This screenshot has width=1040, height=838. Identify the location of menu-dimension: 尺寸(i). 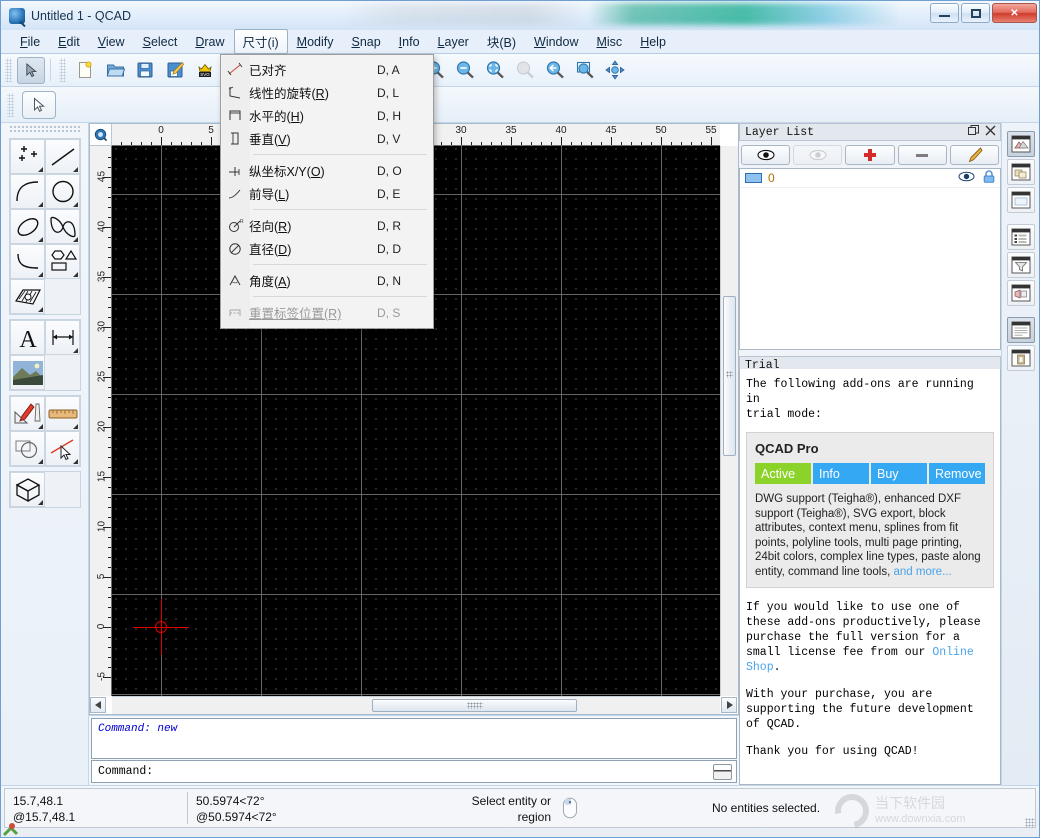
(260, 41).